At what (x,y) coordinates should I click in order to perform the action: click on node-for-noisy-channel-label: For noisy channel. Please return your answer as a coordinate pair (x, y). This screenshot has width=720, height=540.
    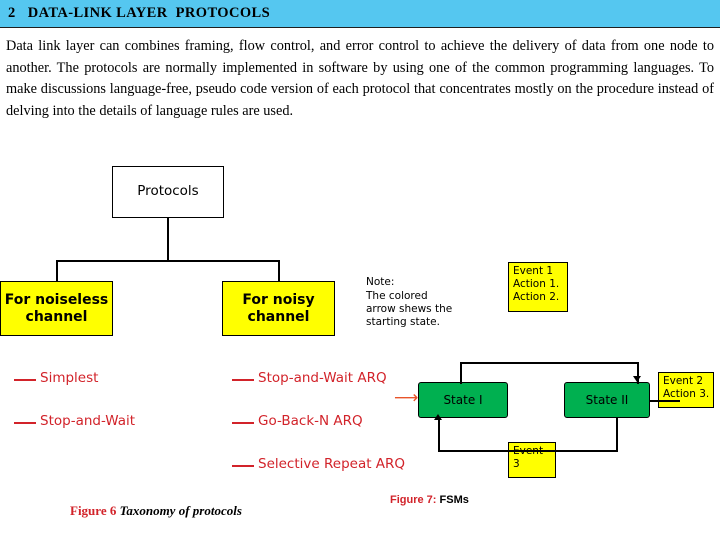
    Looking at the image, I should click on (278, 308).